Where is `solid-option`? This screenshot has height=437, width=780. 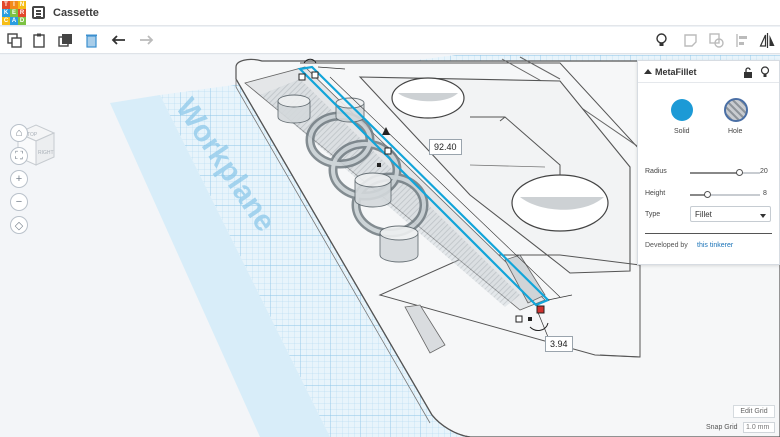
solid-option is located at coordinates (682, 110).